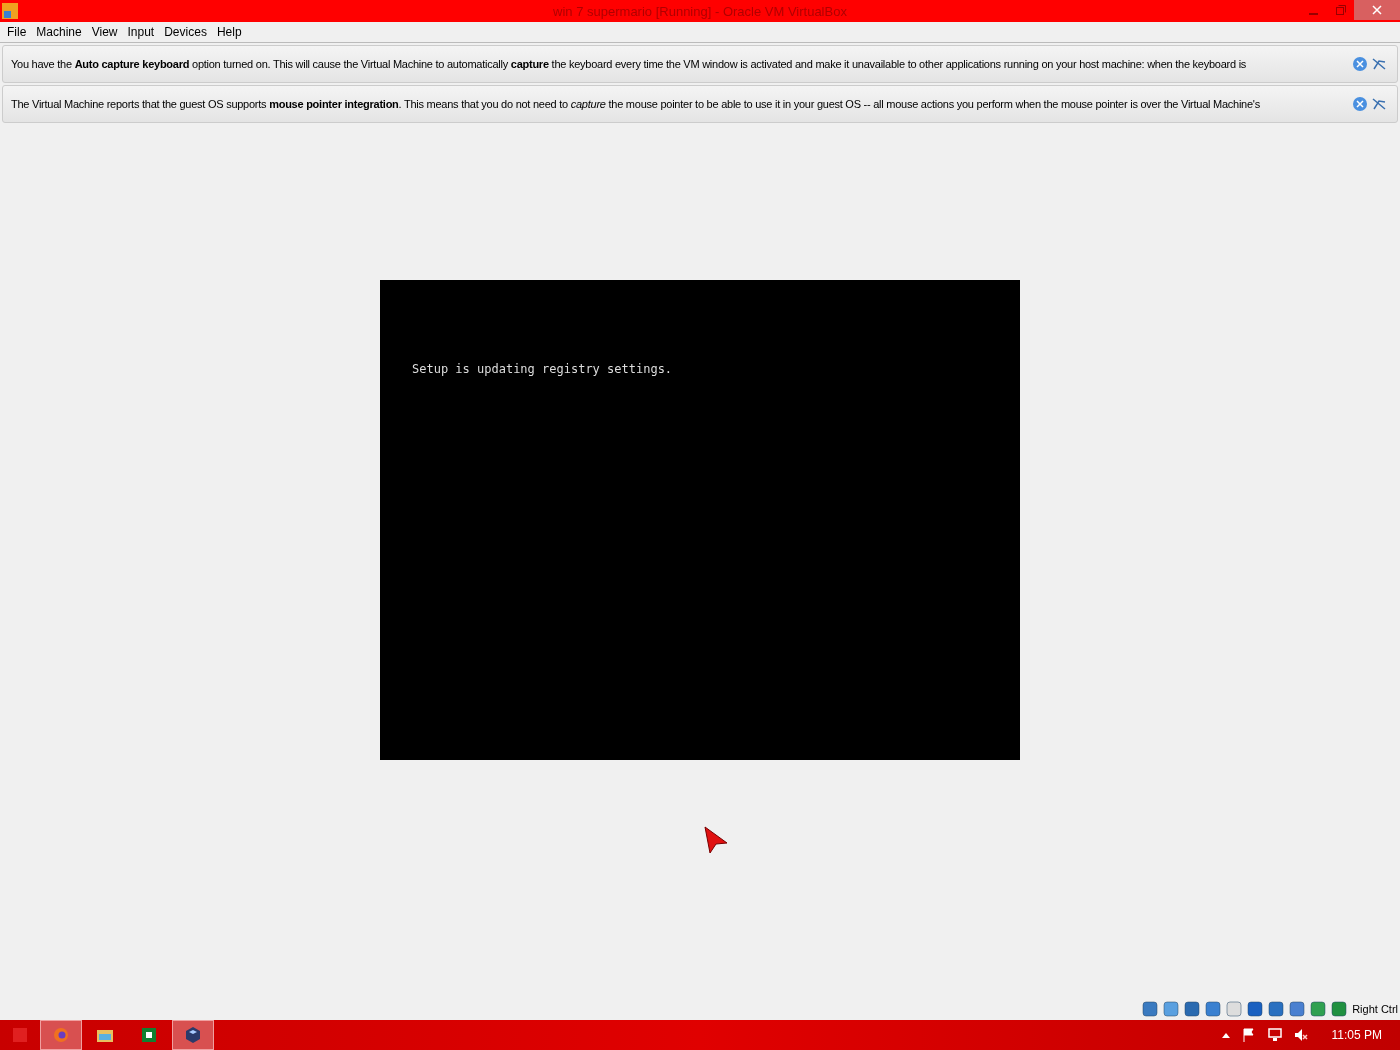 The height and width of the screenshot is (1050, 1400). What do you see at coordinates (141, 32) in the screenshot?
I see `menu-item: Input` at bounding box center [141, 32].